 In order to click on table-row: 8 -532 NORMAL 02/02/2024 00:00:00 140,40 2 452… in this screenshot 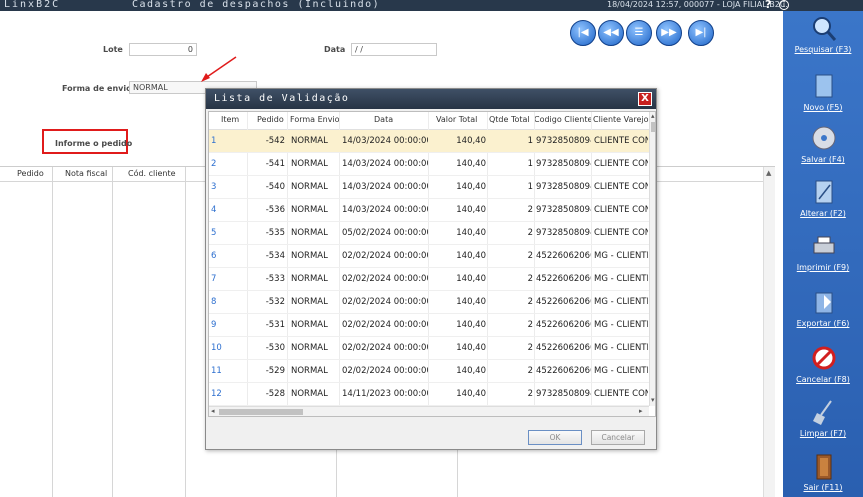, I will do `click(429, 302)`.